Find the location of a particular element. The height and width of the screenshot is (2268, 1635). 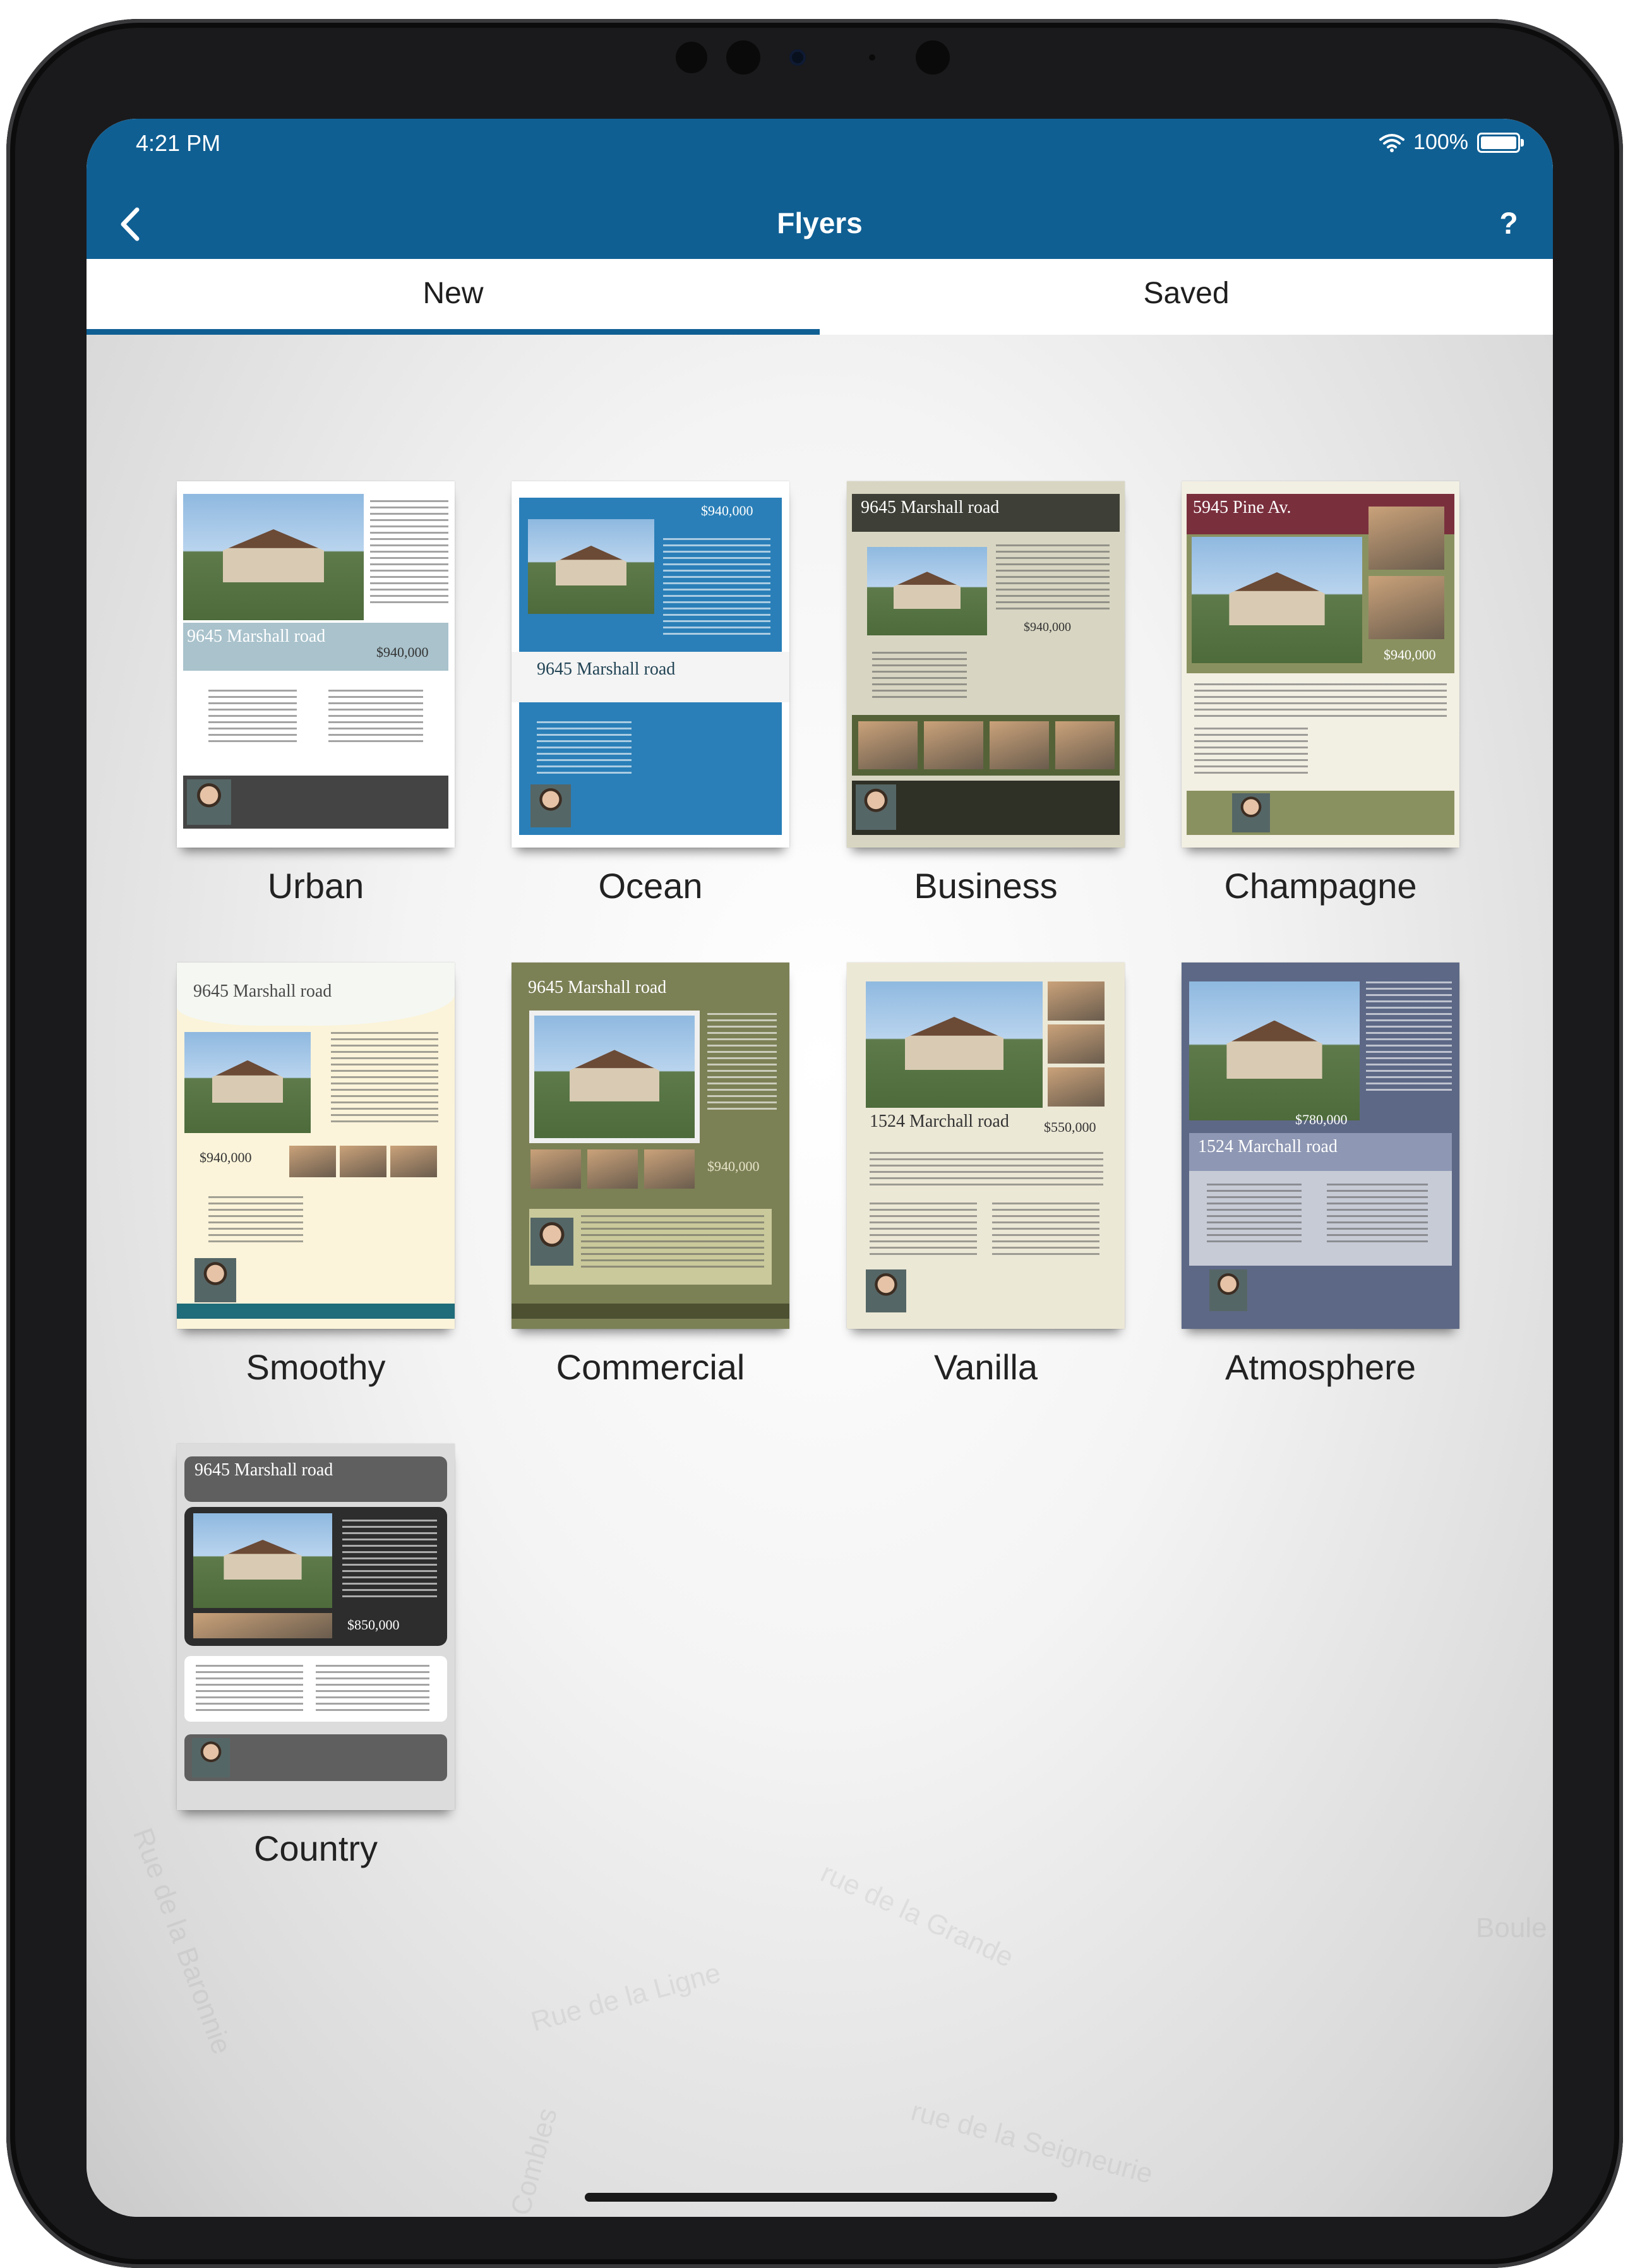

status-right: 100% is located at coordinates (1452, 142).